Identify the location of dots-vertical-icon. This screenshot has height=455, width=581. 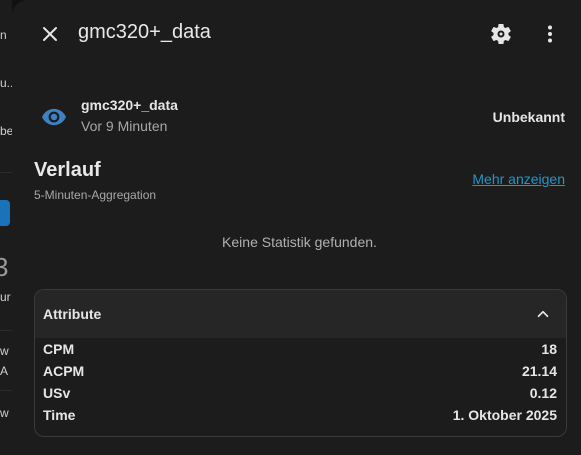
(550, 34).